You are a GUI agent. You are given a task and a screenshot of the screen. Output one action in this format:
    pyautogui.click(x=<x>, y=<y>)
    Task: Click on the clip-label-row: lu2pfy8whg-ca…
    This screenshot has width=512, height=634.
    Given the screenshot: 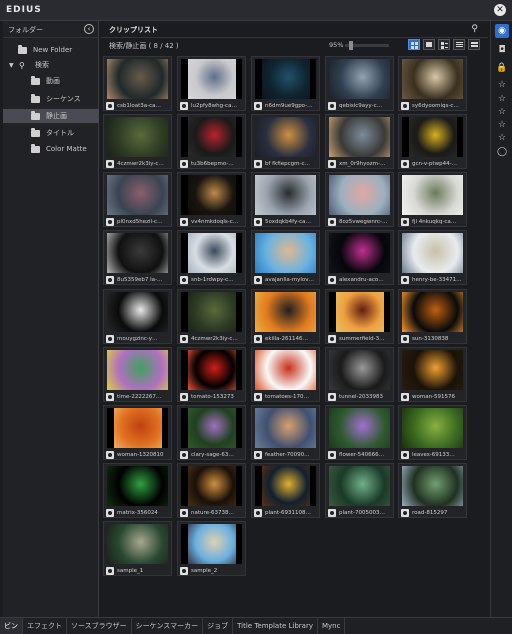 What is the action you would take?
    pyautogui.click(x=212, y=105)
    